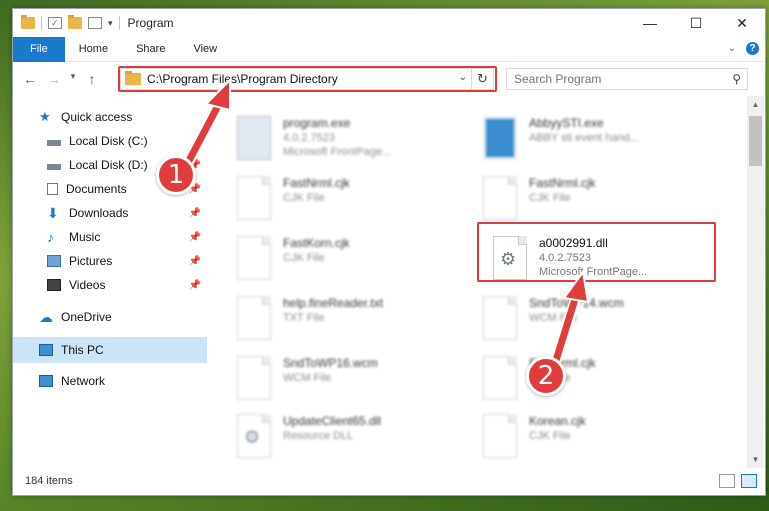  I want to click on expand-ribbon-icon: ⌄, so click(732, 48).